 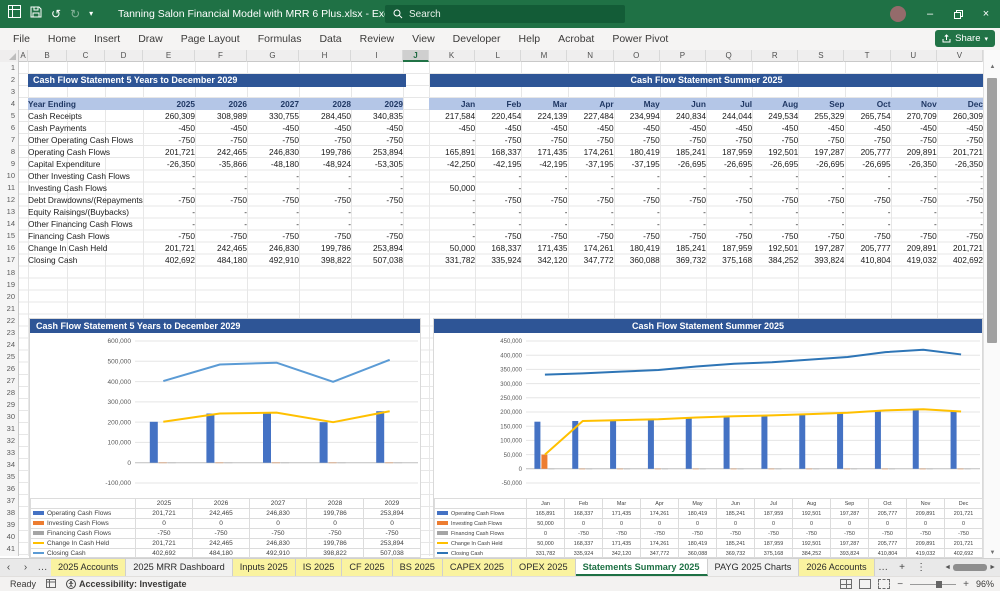 I want to click on column-header-H: H, so click(x=325, y=56).